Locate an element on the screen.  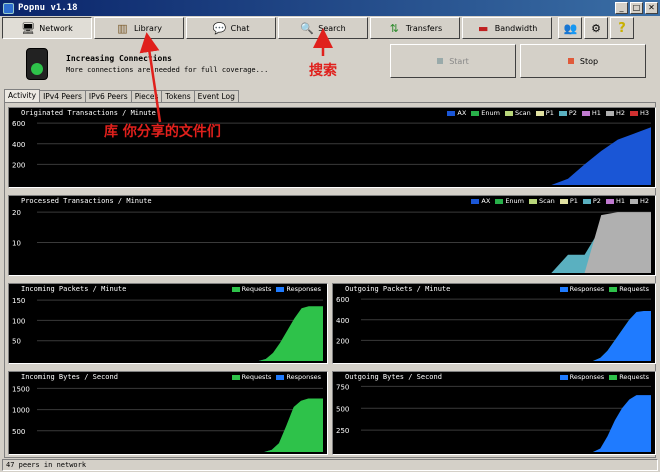
chart-title: Outgoing Bytes / Second is located at coordinates (393, 377).